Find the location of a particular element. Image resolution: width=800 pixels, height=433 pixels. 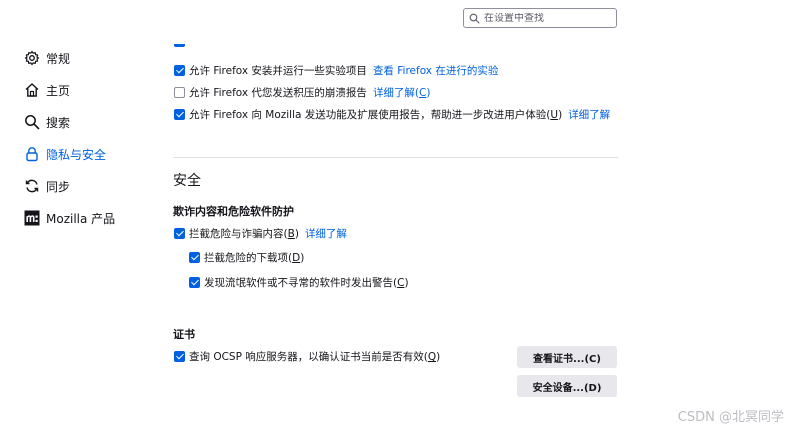

sidebar-item-label: 搜索 is located at coordinates (58, 122).